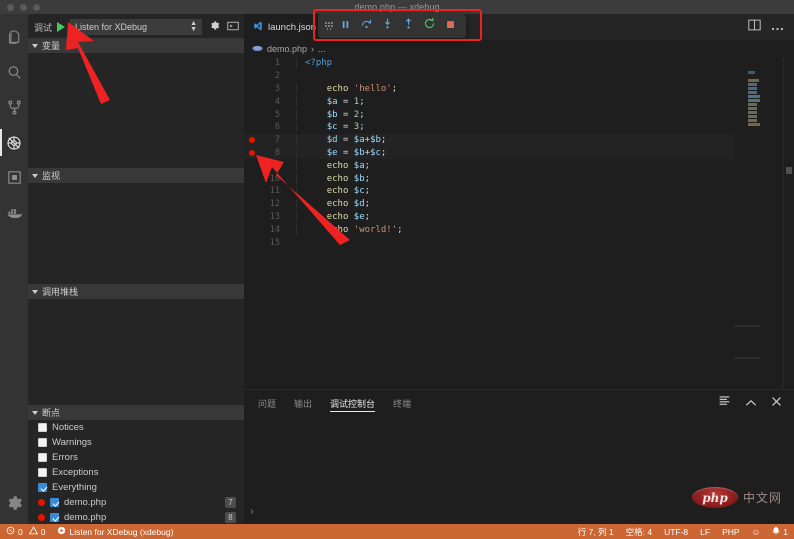 The height and width of the screenshot is (539, 794). I want to click on extensions-icon, so click(14, 177).